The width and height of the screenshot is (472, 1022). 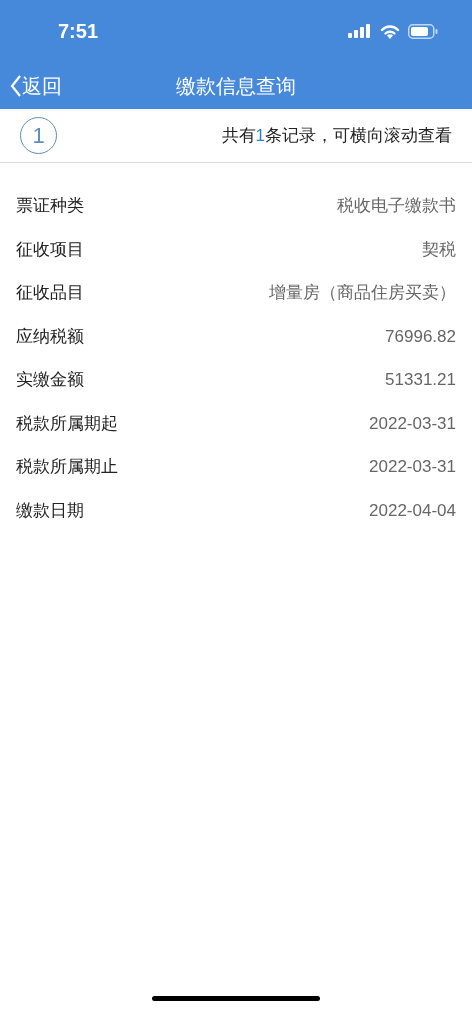 What do you see at coordinates (50, 380) in the screenshot?
I see `field-label: 实缴金额` at bounding box center [50, 380].